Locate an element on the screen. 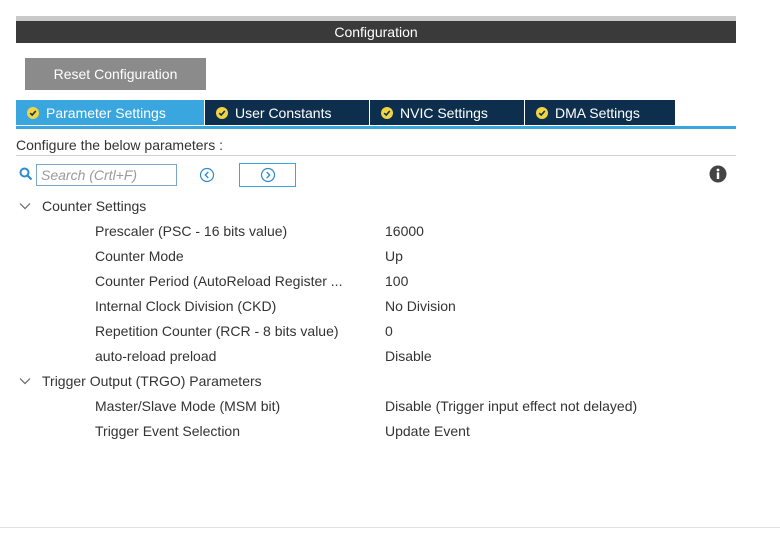 The image size is (780, 535). reset-configuration-button: Reset Configuration is located at coordinates (115, 74).